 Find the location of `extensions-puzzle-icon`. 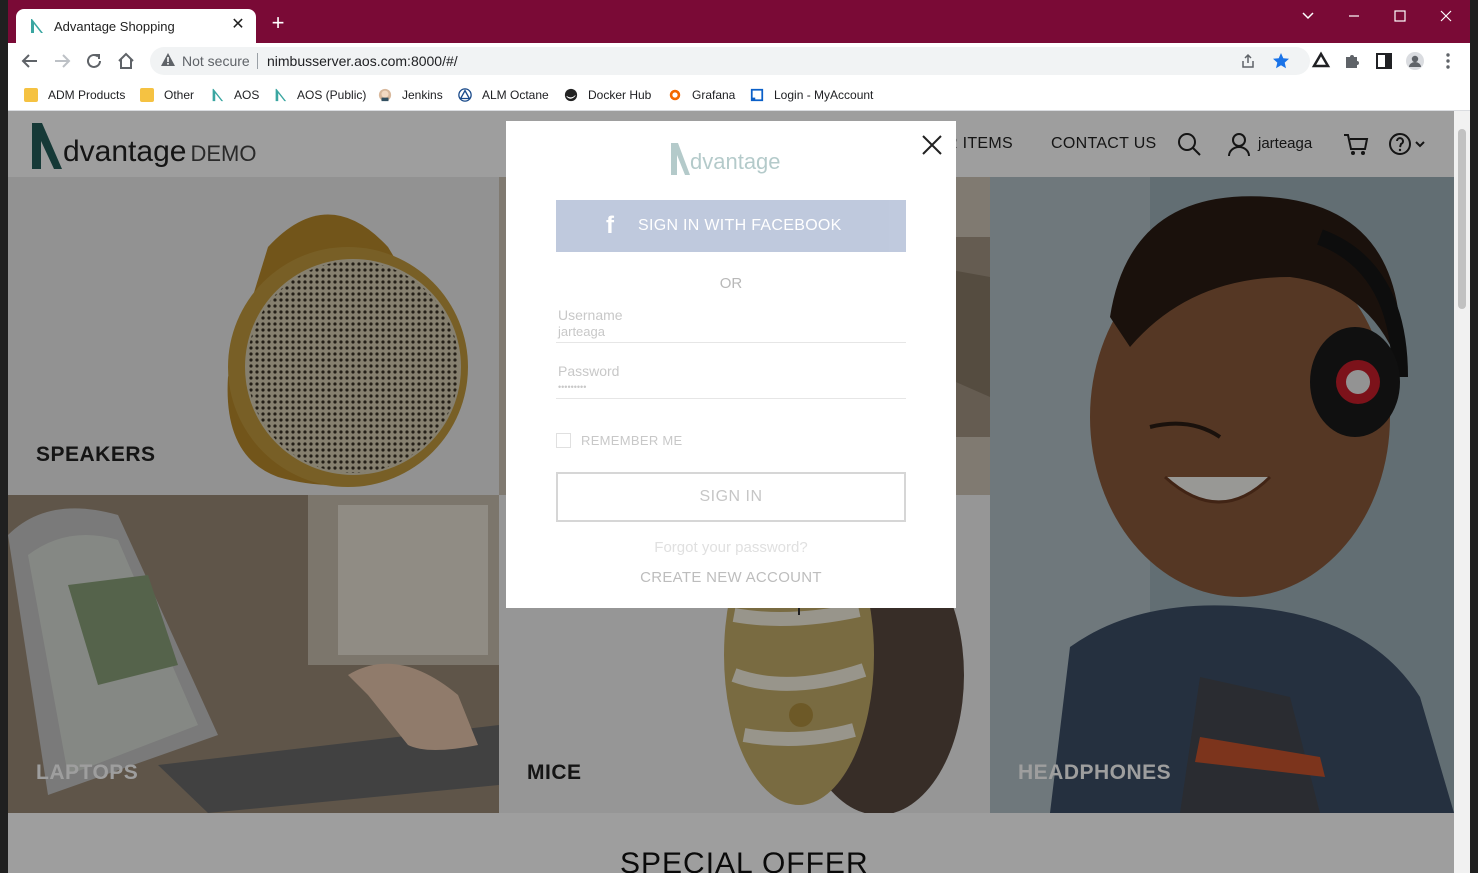

extensions-puzzle-icon is located at coordinates (1352, 61).